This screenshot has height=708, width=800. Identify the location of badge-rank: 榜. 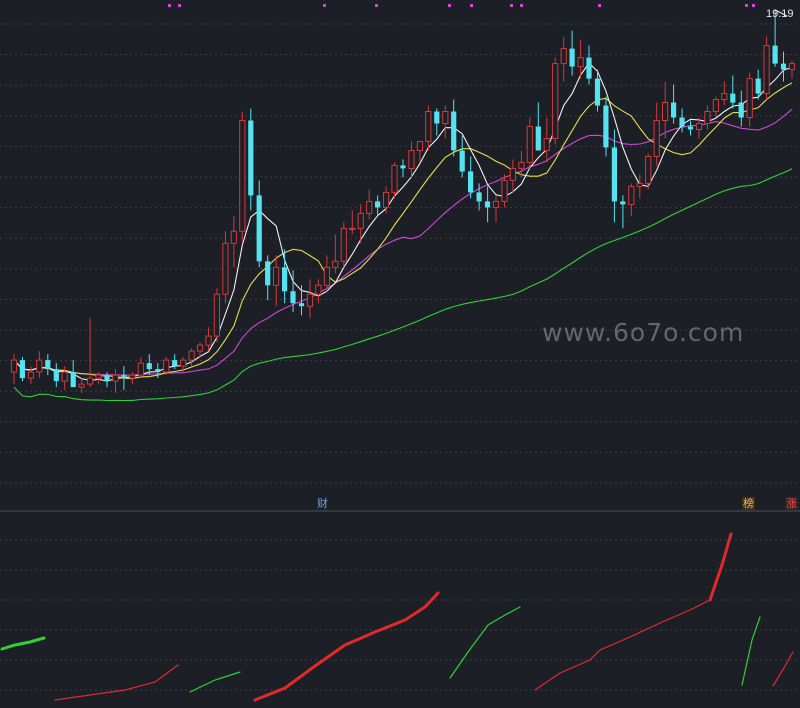
(748, 503).